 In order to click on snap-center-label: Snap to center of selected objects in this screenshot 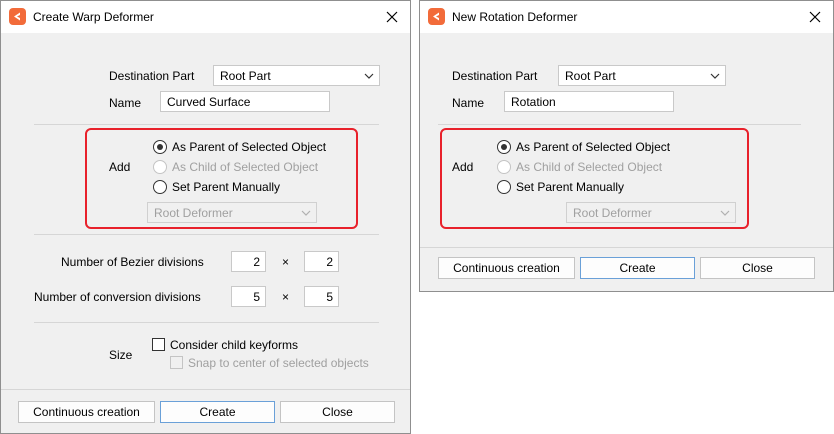, I will do `click(278, 363)`.